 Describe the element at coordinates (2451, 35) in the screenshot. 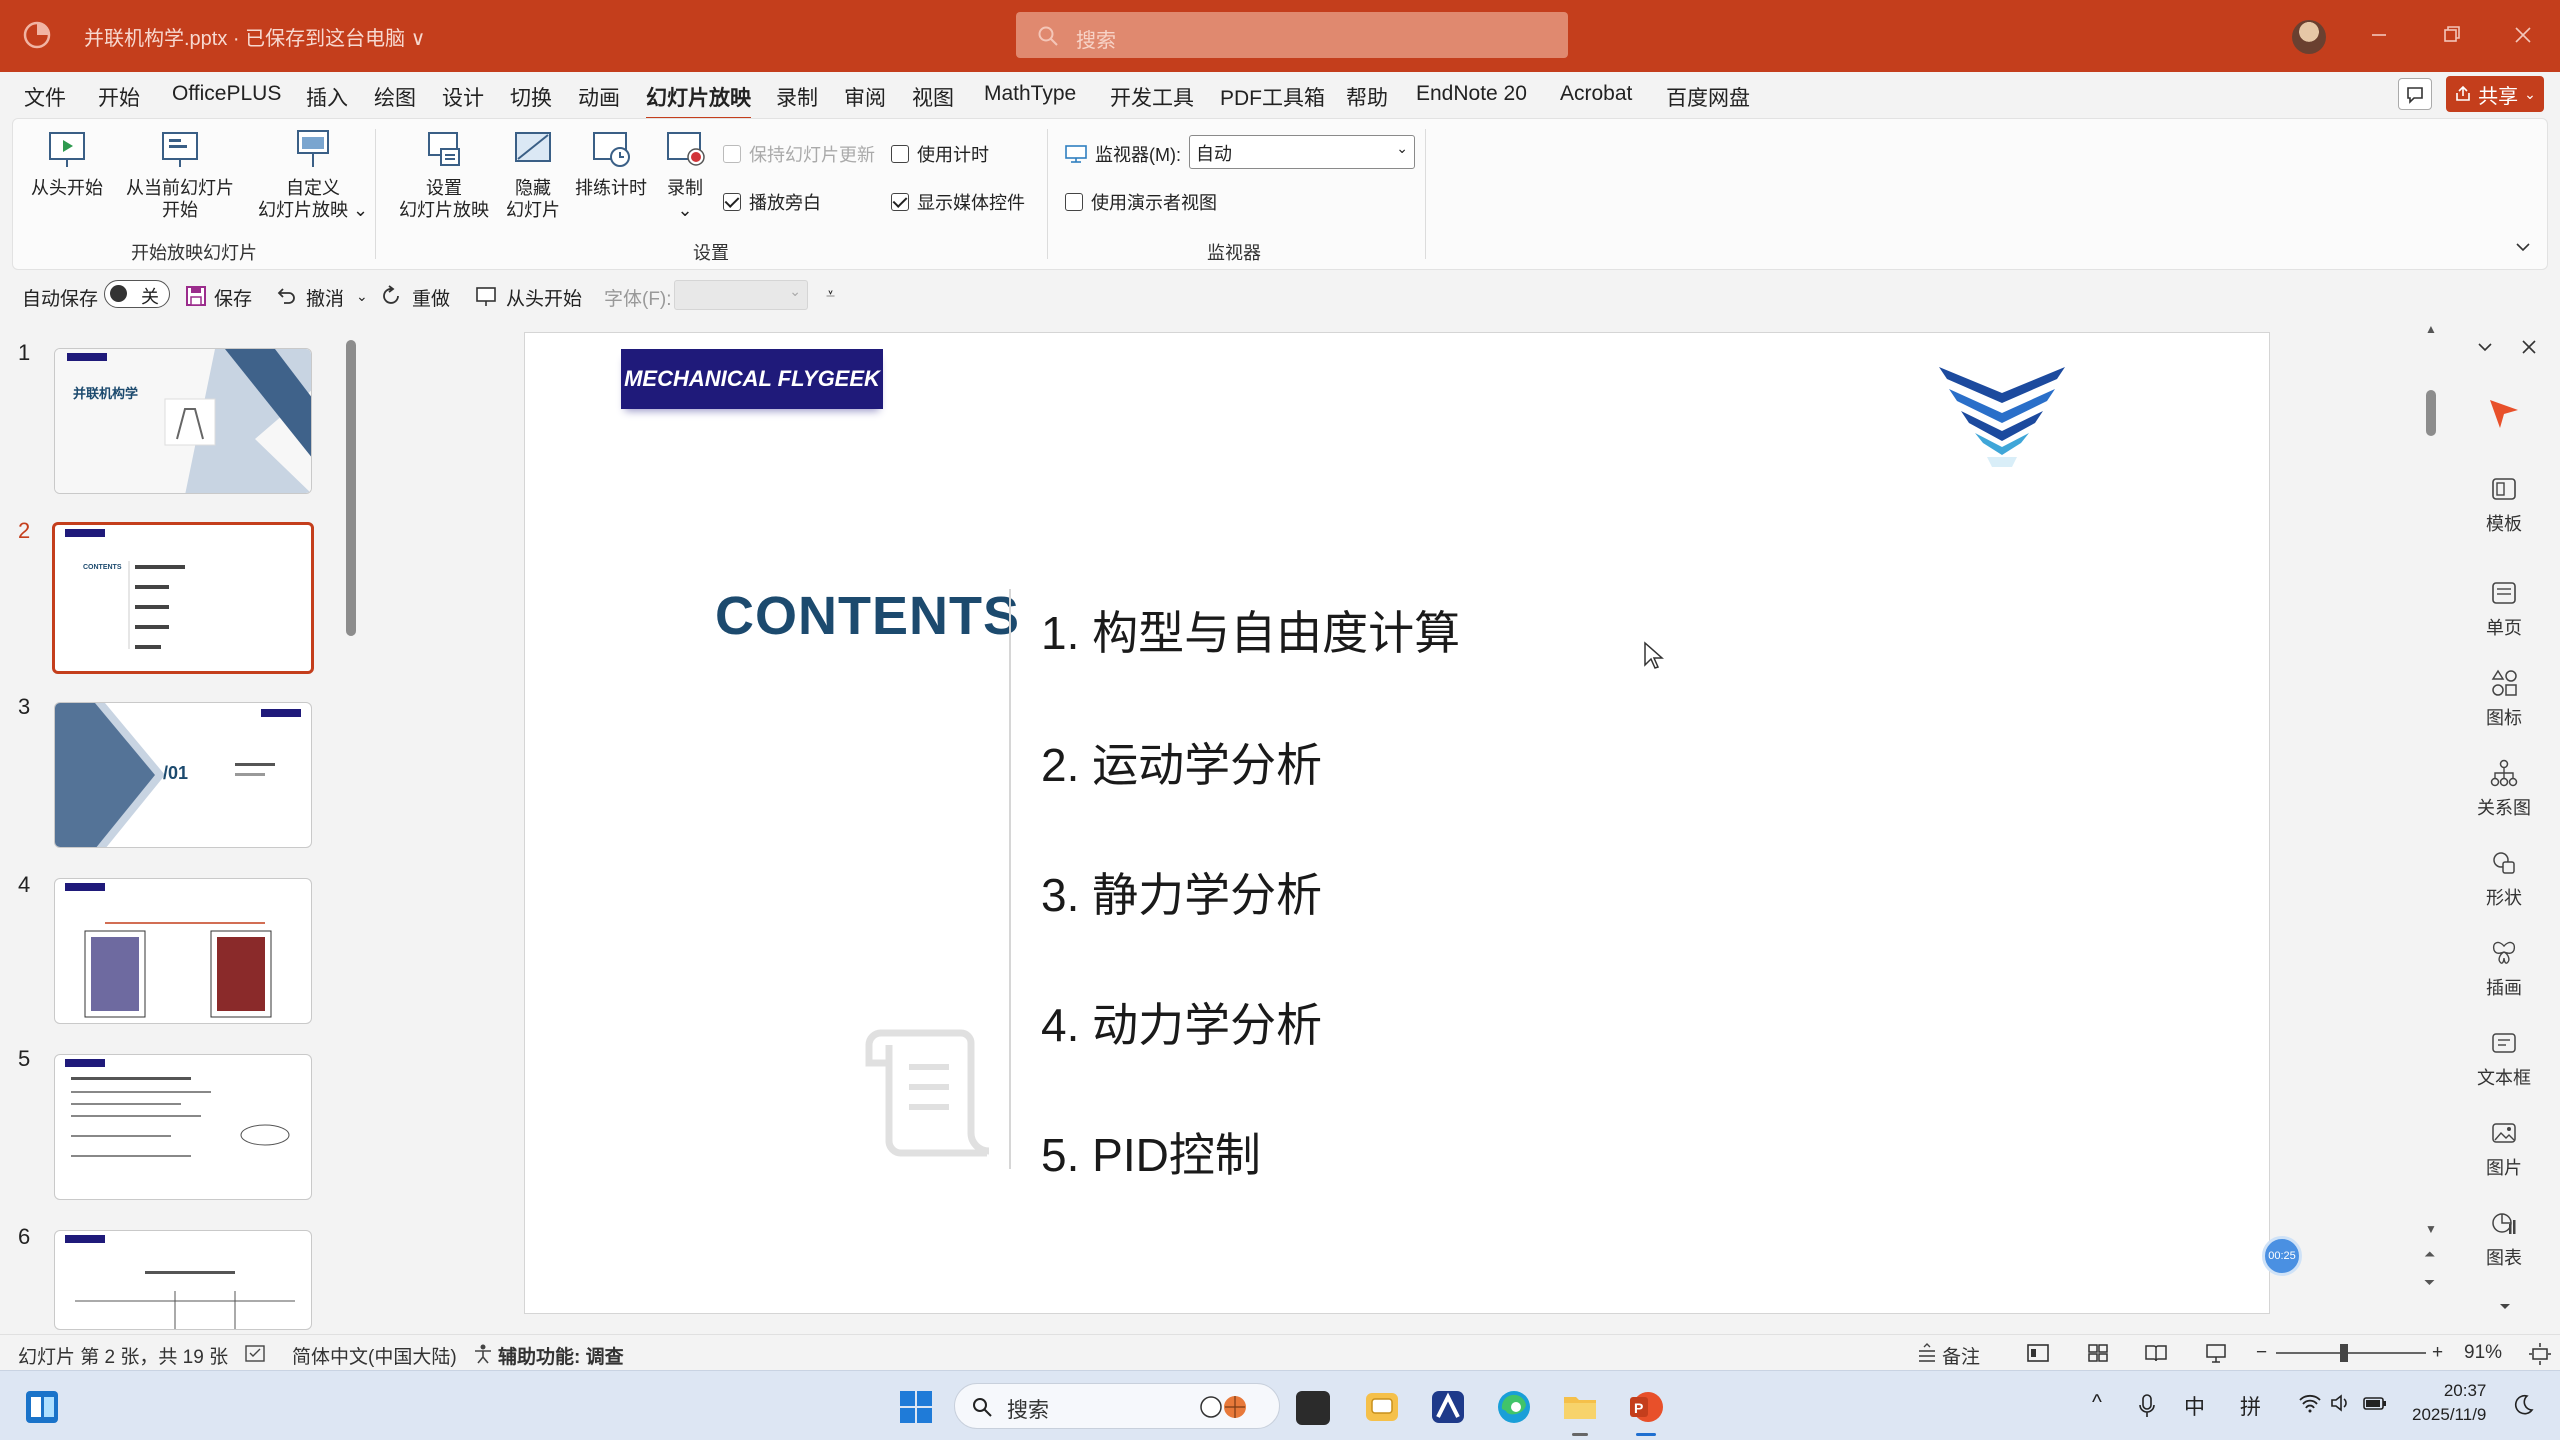

I see `restore-icon` at that location.